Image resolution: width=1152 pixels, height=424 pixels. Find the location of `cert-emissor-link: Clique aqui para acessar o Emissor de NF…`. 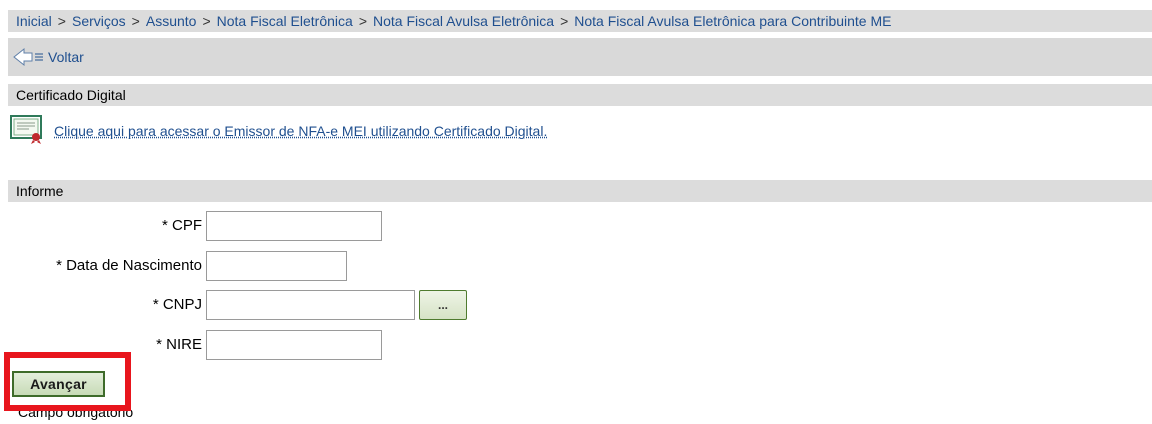

cert-emissor-link: Clique aqui para acessar o Emissor de NF… is located at coordinates (300, 131).